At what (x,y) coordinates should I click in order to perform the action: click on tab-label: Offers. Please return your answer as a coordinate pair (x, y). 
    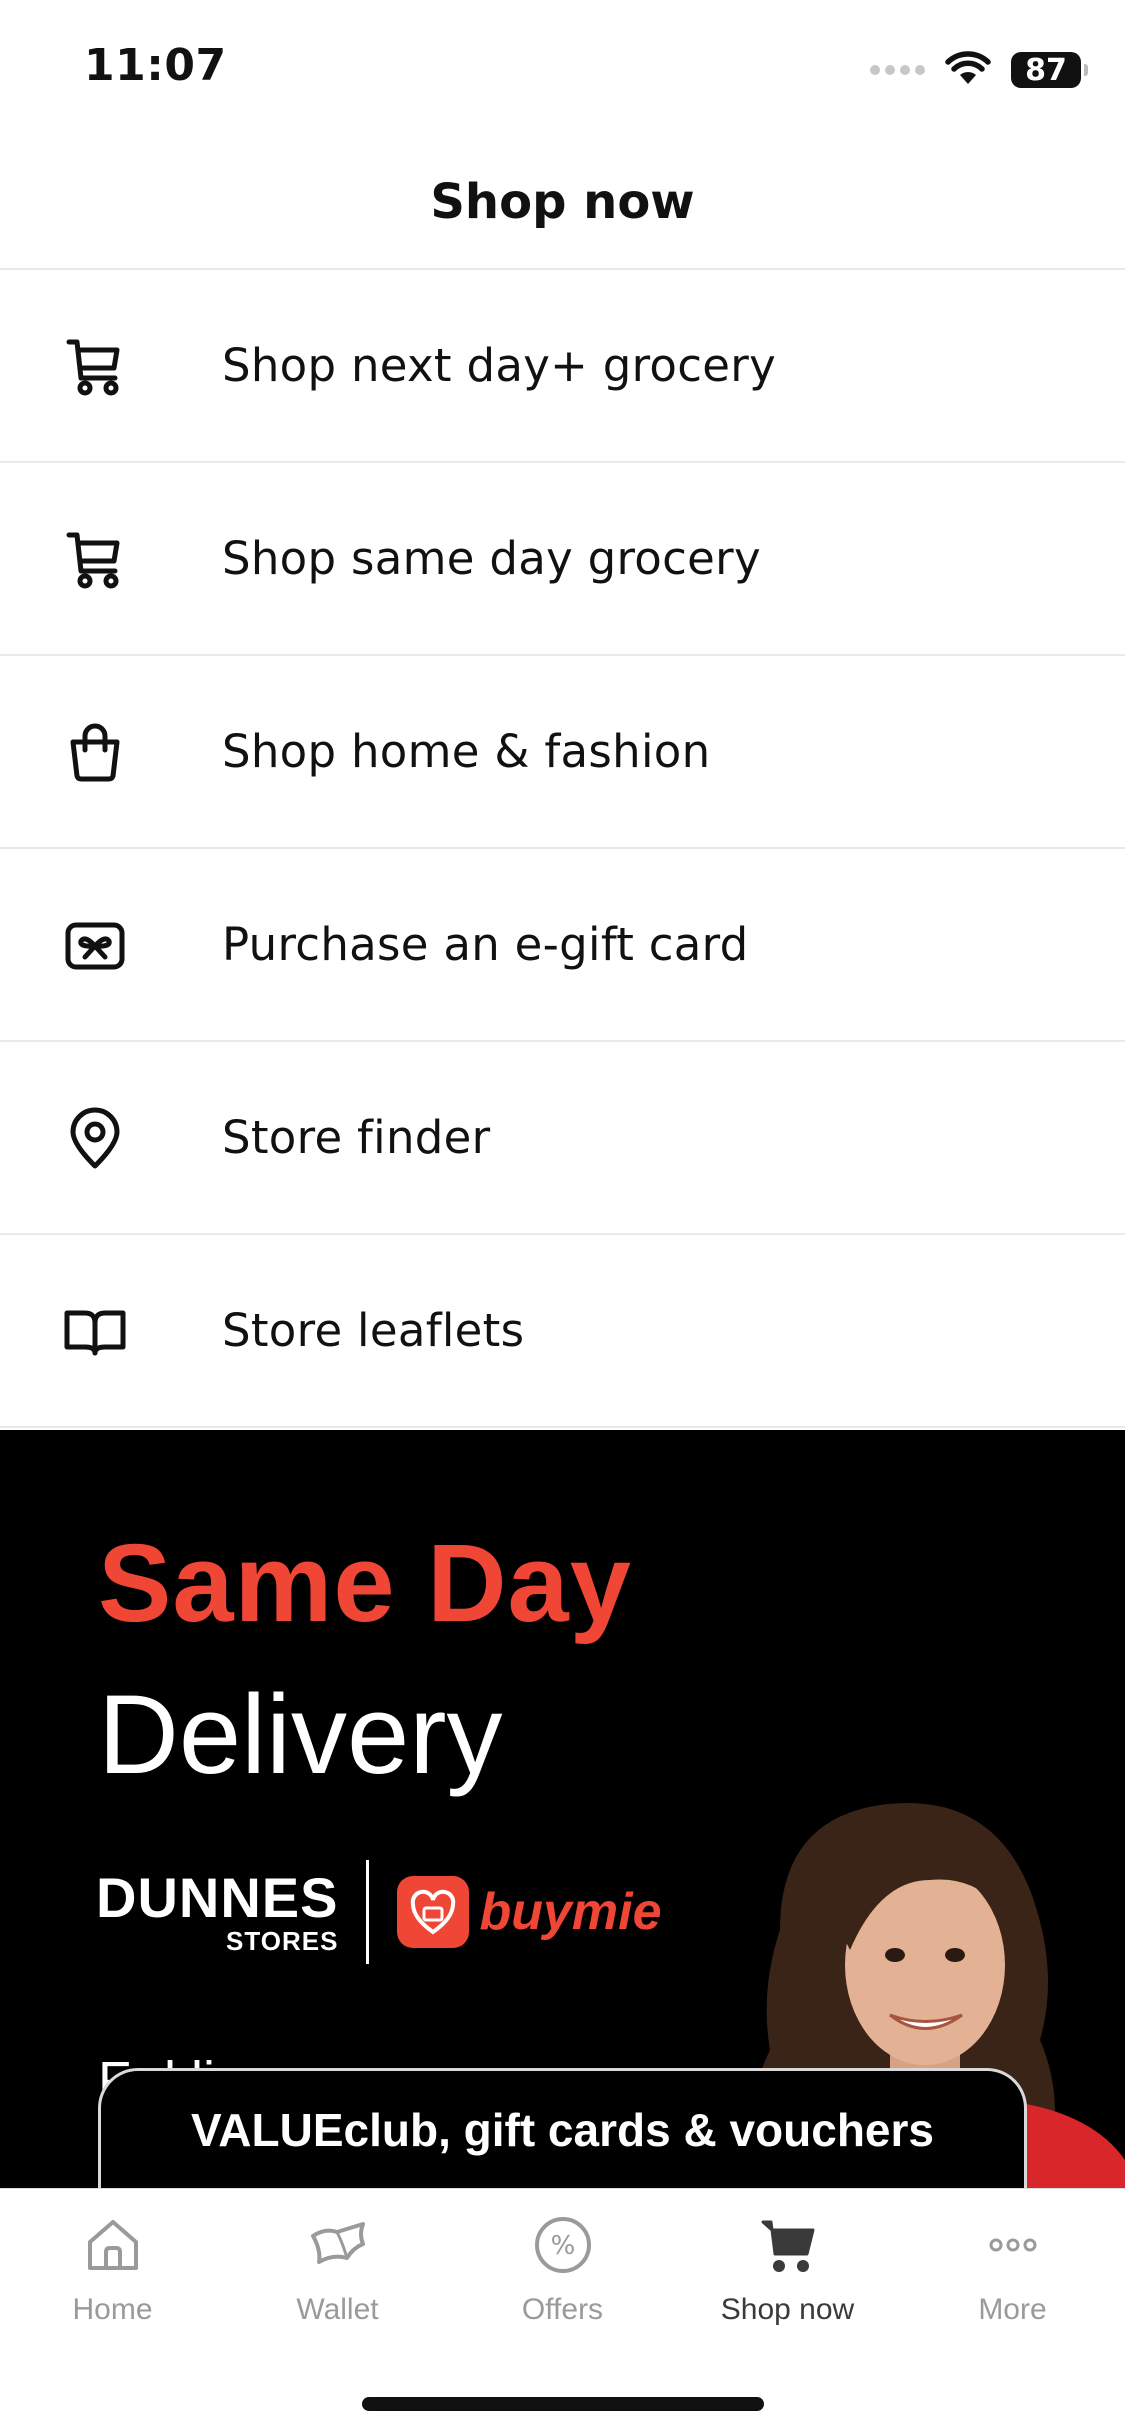
    Looking at the image, I should click on (562, 2309).